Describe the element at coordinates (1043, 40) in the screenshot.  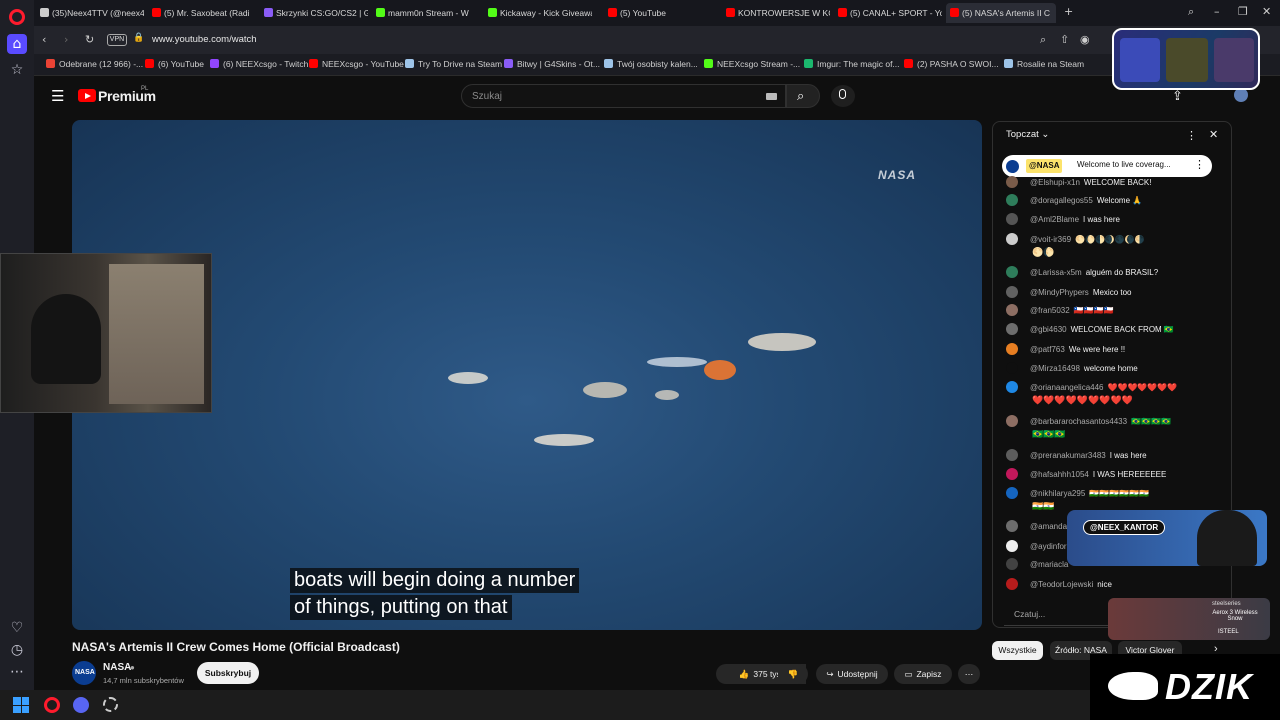
I see `search-page-icon: ⌕` at that location.